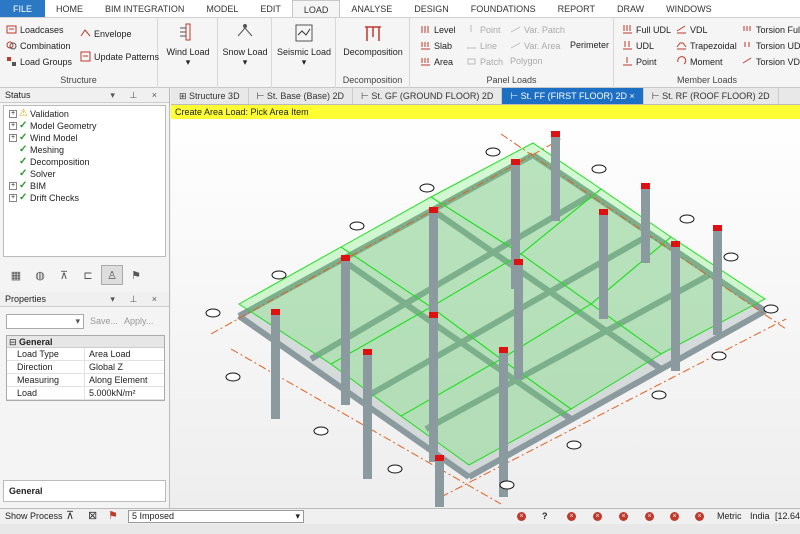 This screenshot has width=800, height=534. What do you see at coordinates (85, 342) in the screenshot?
I see `properties-group-header: General` at bounding box center [85, 342].